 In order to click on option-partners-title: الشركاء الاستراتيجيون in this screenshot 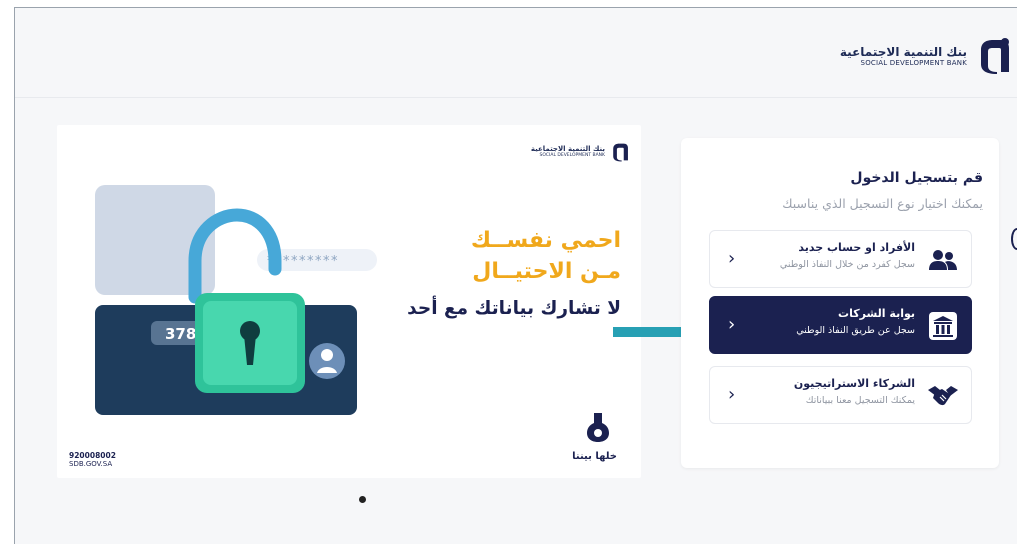, I will do `click(854, 383)`.